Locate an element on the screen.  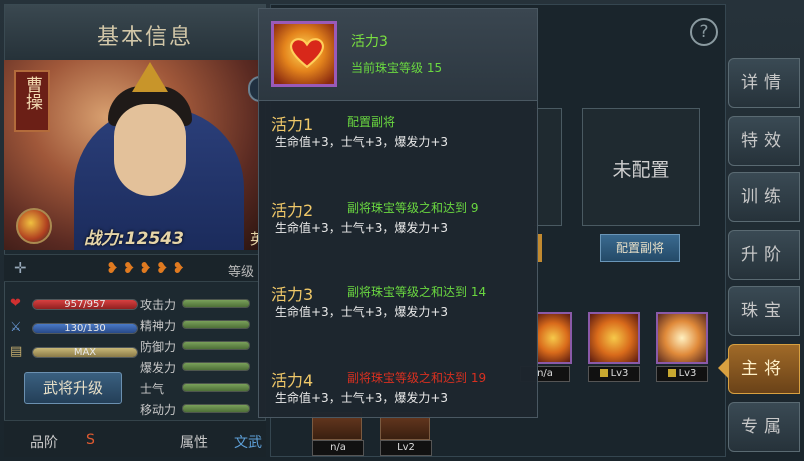
level-label: 等级 is located at coordinates (241, 272).